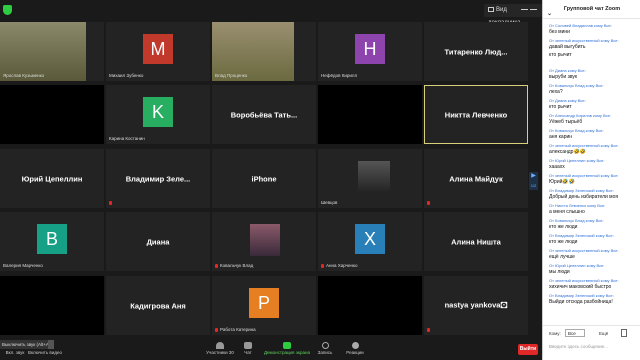  What do you see at coordinates (581, 302) in the screenshot?
I see `chat-message-text: Выйди отсюда разбойница!` at bounding box center [581, 302].